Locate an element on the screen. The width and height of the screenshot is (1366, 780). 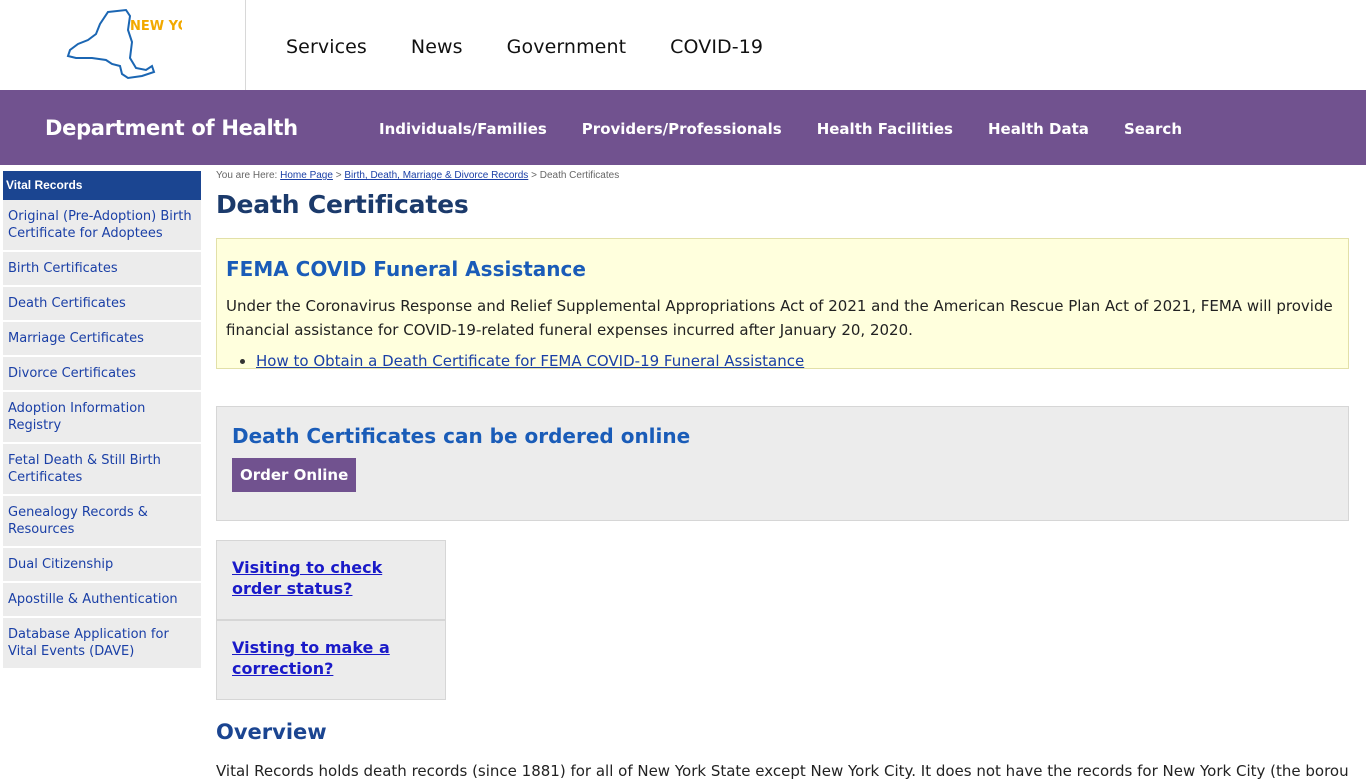
sidebar-item-birth-certificates: Birth Certificates is located at coordinates (102, 269).